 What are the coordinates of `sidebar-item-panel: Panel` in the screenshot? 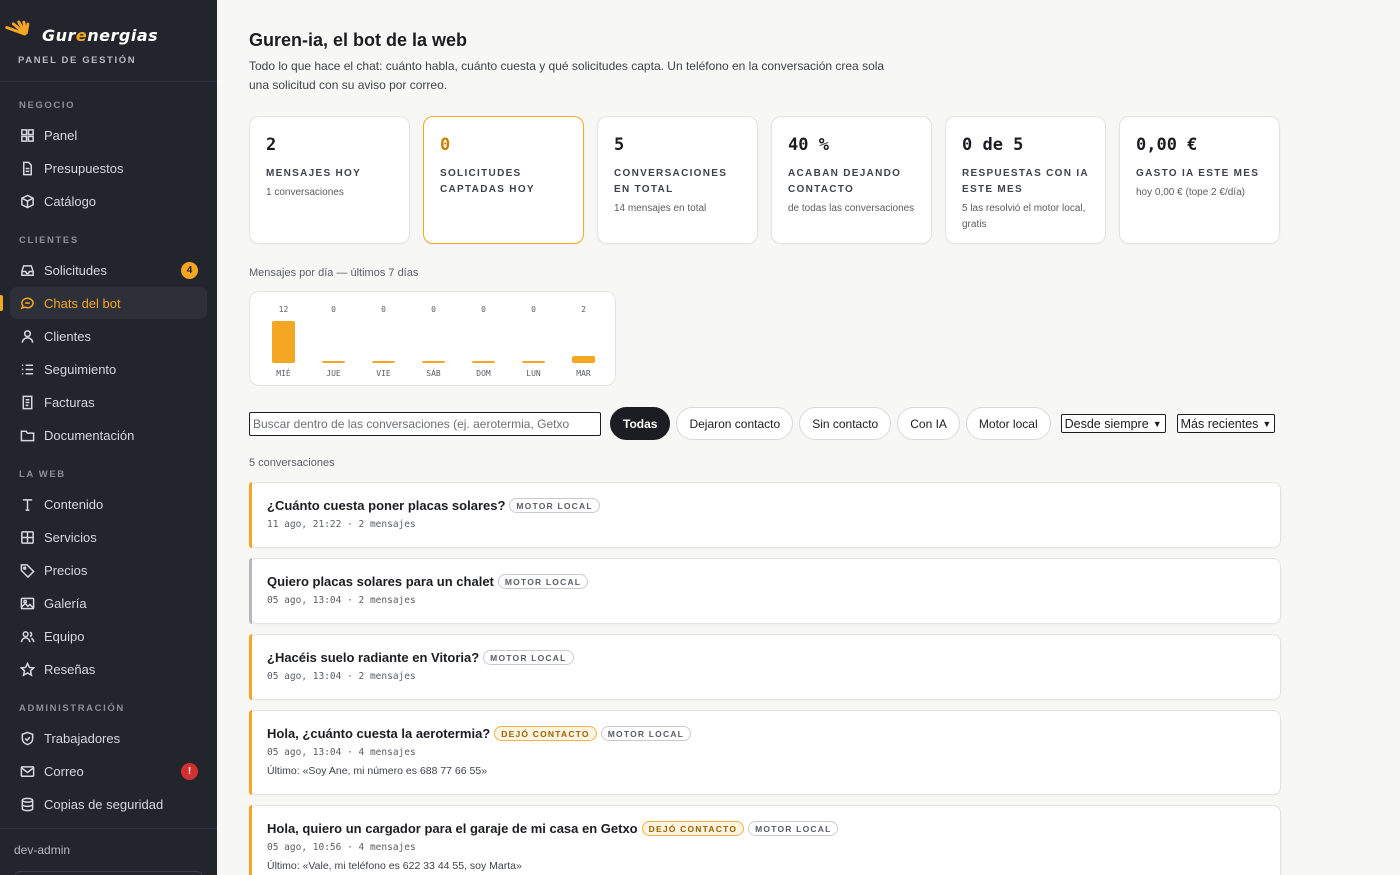 It's located at (108, 135).